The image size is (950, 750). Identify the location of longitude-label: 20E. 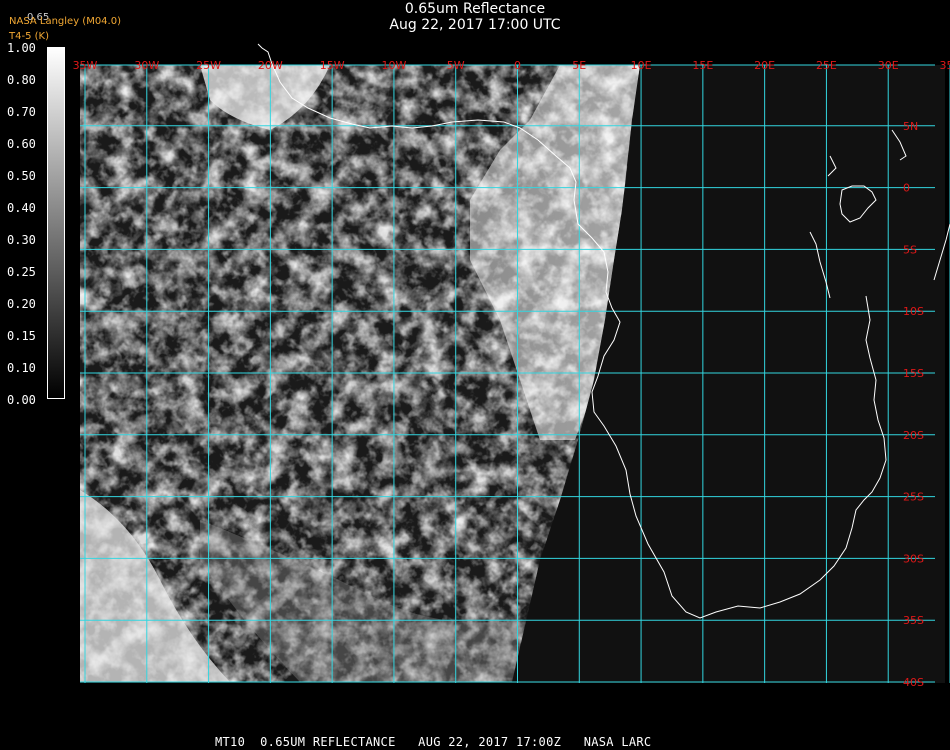
(764, 65).